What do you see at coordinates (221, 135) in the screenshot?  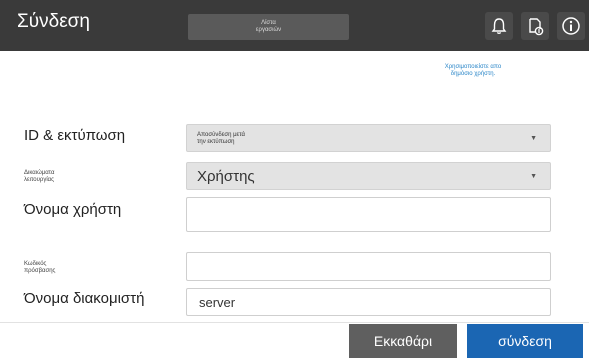 I see `id-print-value-line1: Αποσύνδεση μετά` at bounding box center [221, 135].